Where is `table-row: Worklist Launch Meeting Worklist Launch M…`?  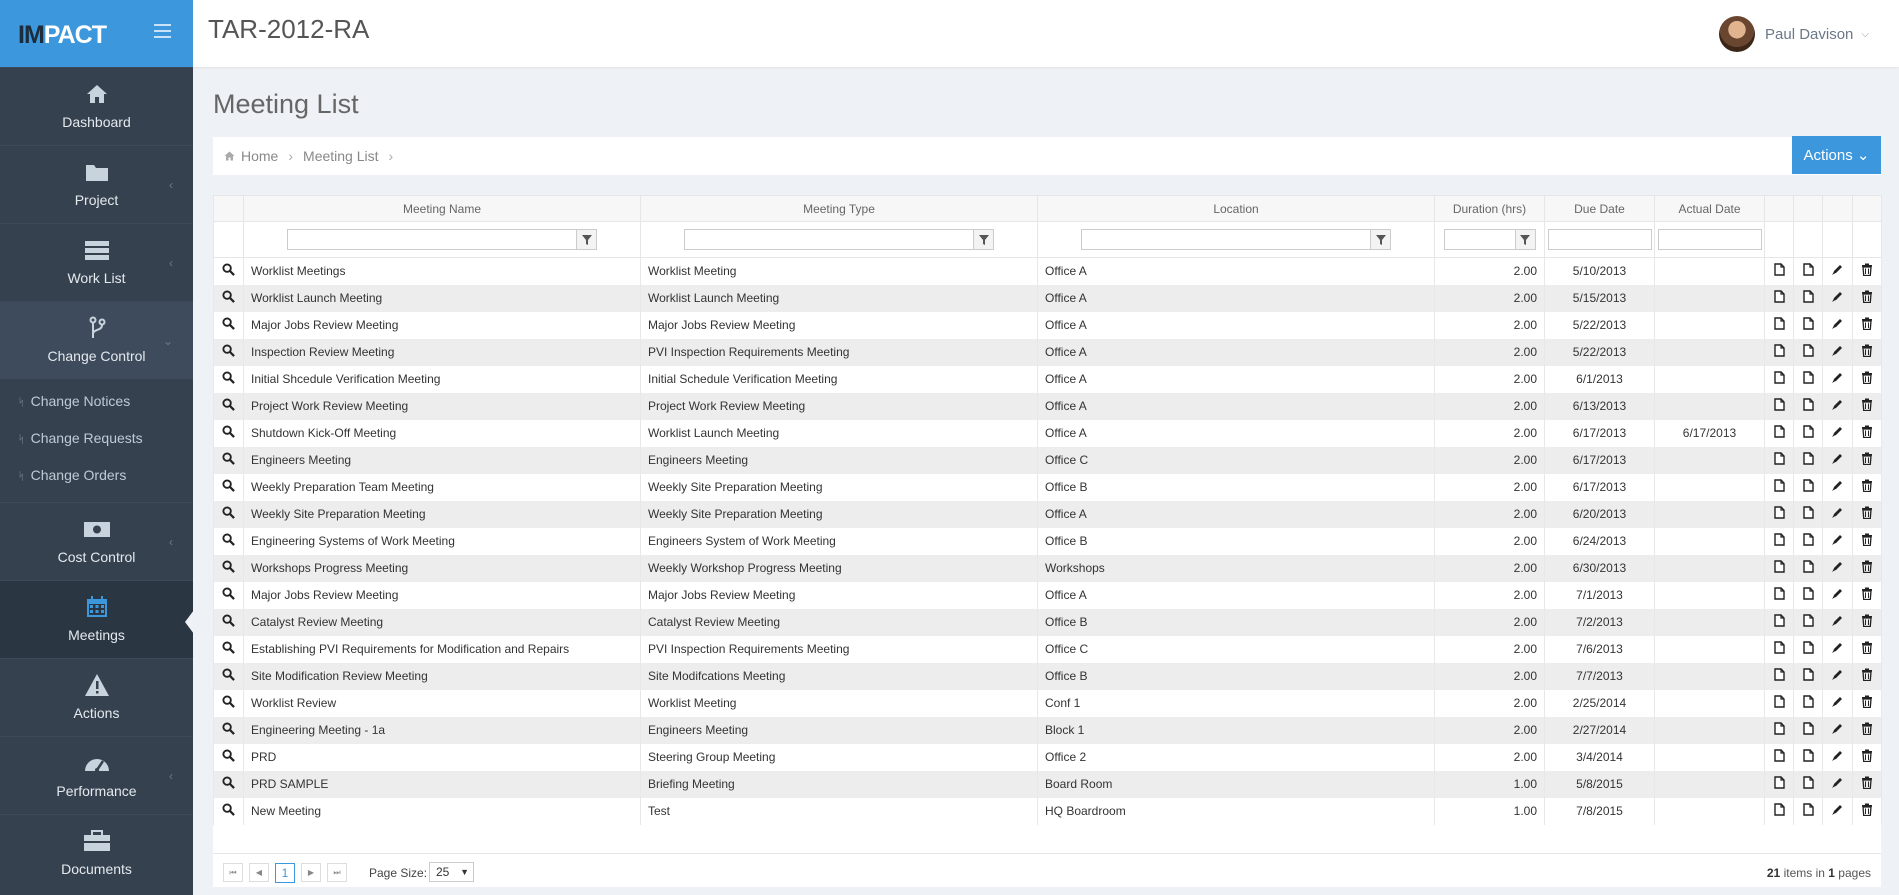
table-row: Worklist Launch Meeting Worklist Launch M… is located at coordinates (1047, 298).